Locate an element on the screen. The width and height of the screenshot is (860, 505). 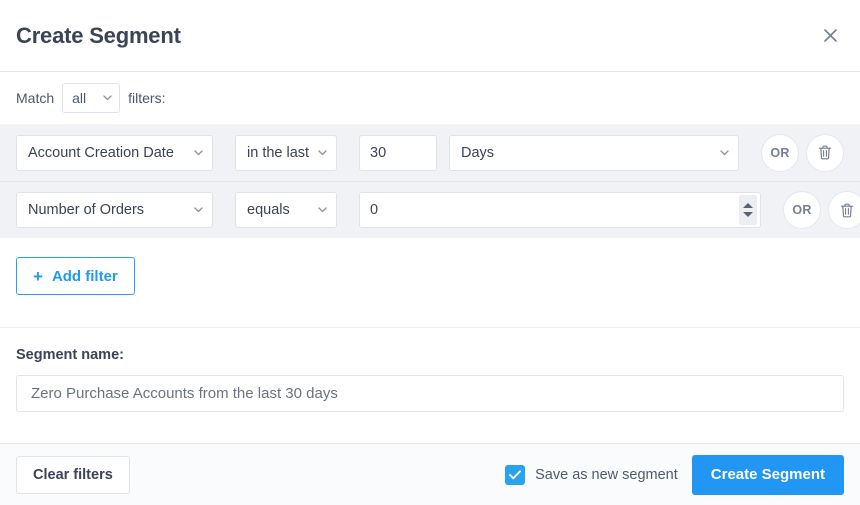
section-divider is located at coordinates (430, 311).